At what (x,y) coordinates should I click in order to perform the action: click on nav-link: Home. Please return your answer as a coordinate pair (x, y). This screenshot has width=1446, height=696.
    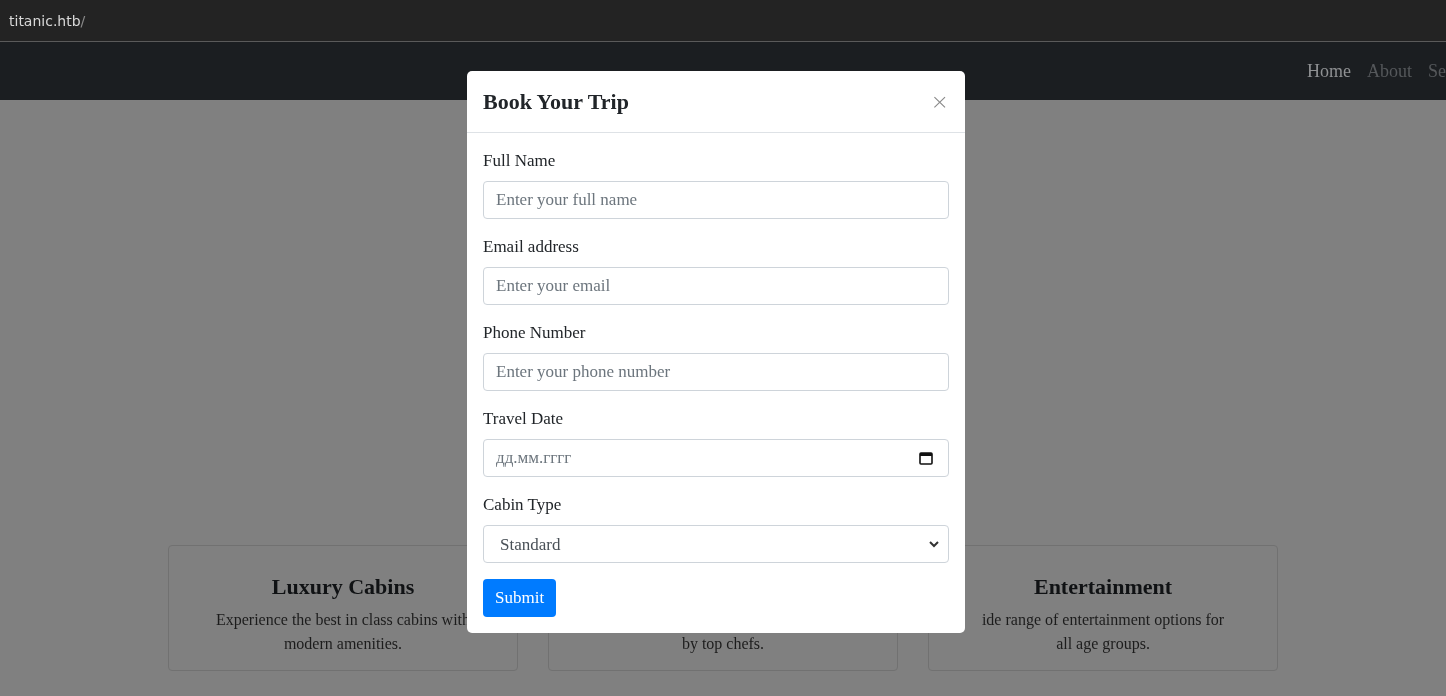
    Looking at the image, I should click on (1329, 71).